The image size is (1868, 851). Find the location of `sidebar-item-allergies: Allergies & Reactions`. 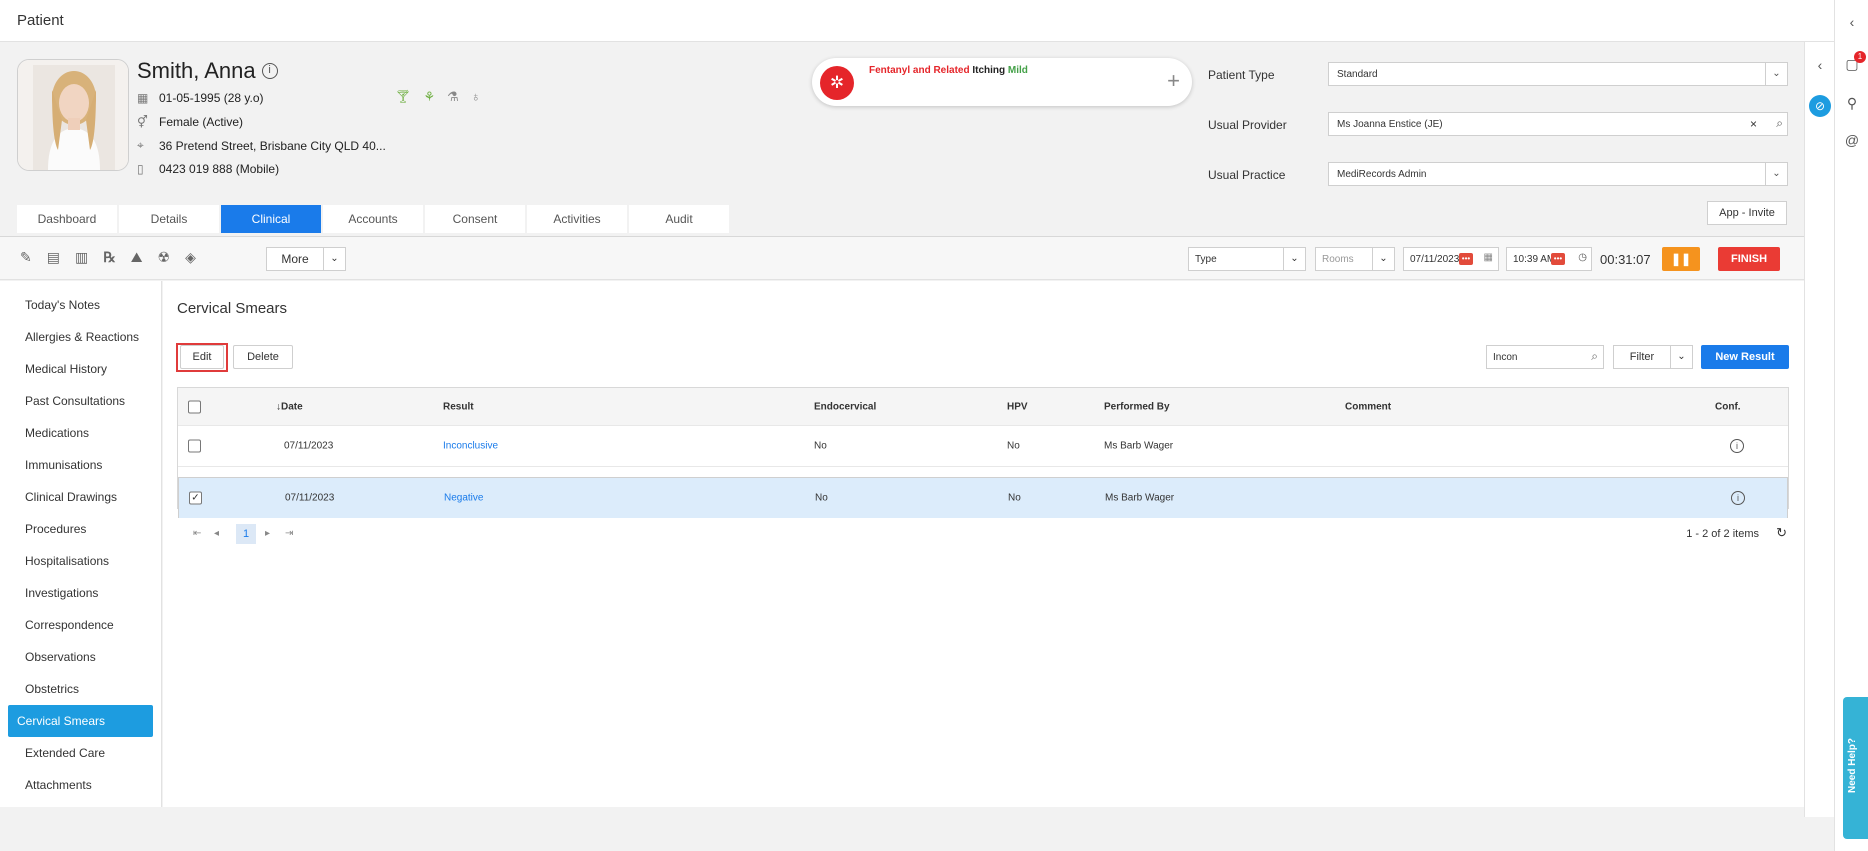

sidebar-item-allergies: Allergies & Reactions is located at coordinates (80, 337).